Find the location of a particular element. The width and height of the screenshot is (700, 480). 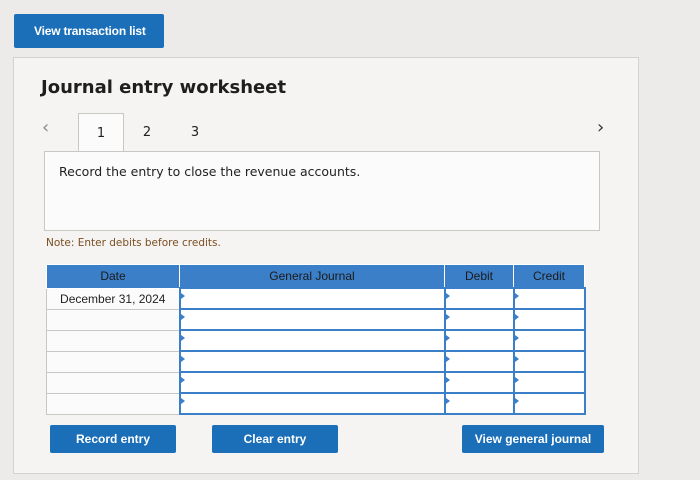

journal-header-row: Date General Journal Debit Credit is located at coordinates (315, 276).